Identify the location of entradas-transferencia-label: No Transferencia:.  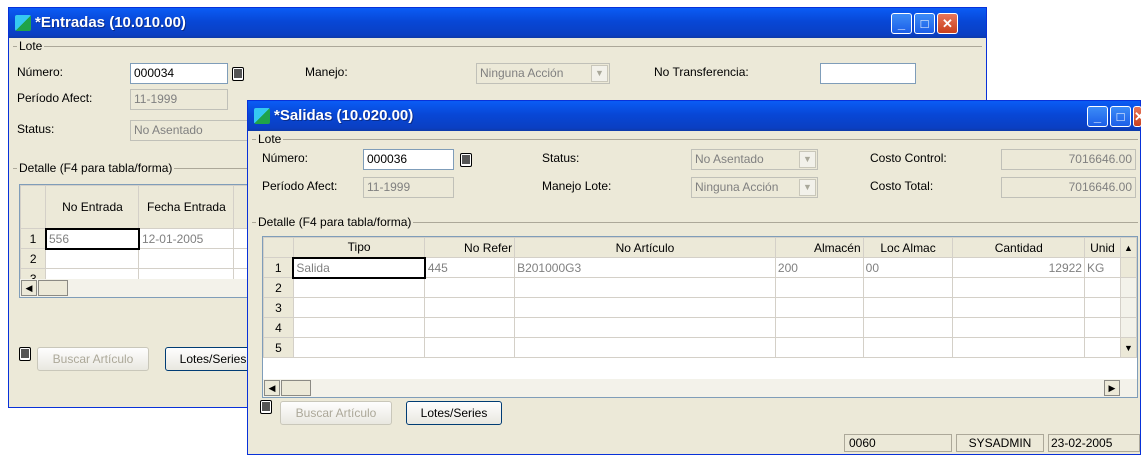
(701, 72).